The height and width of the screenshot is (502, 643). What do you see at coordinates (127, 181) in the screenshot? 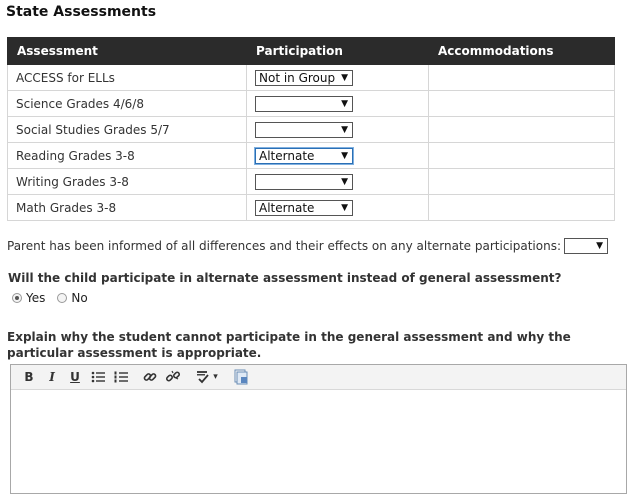
I see `assessment-name: Writing Grades 3-8` at bounding box center [127, 181].